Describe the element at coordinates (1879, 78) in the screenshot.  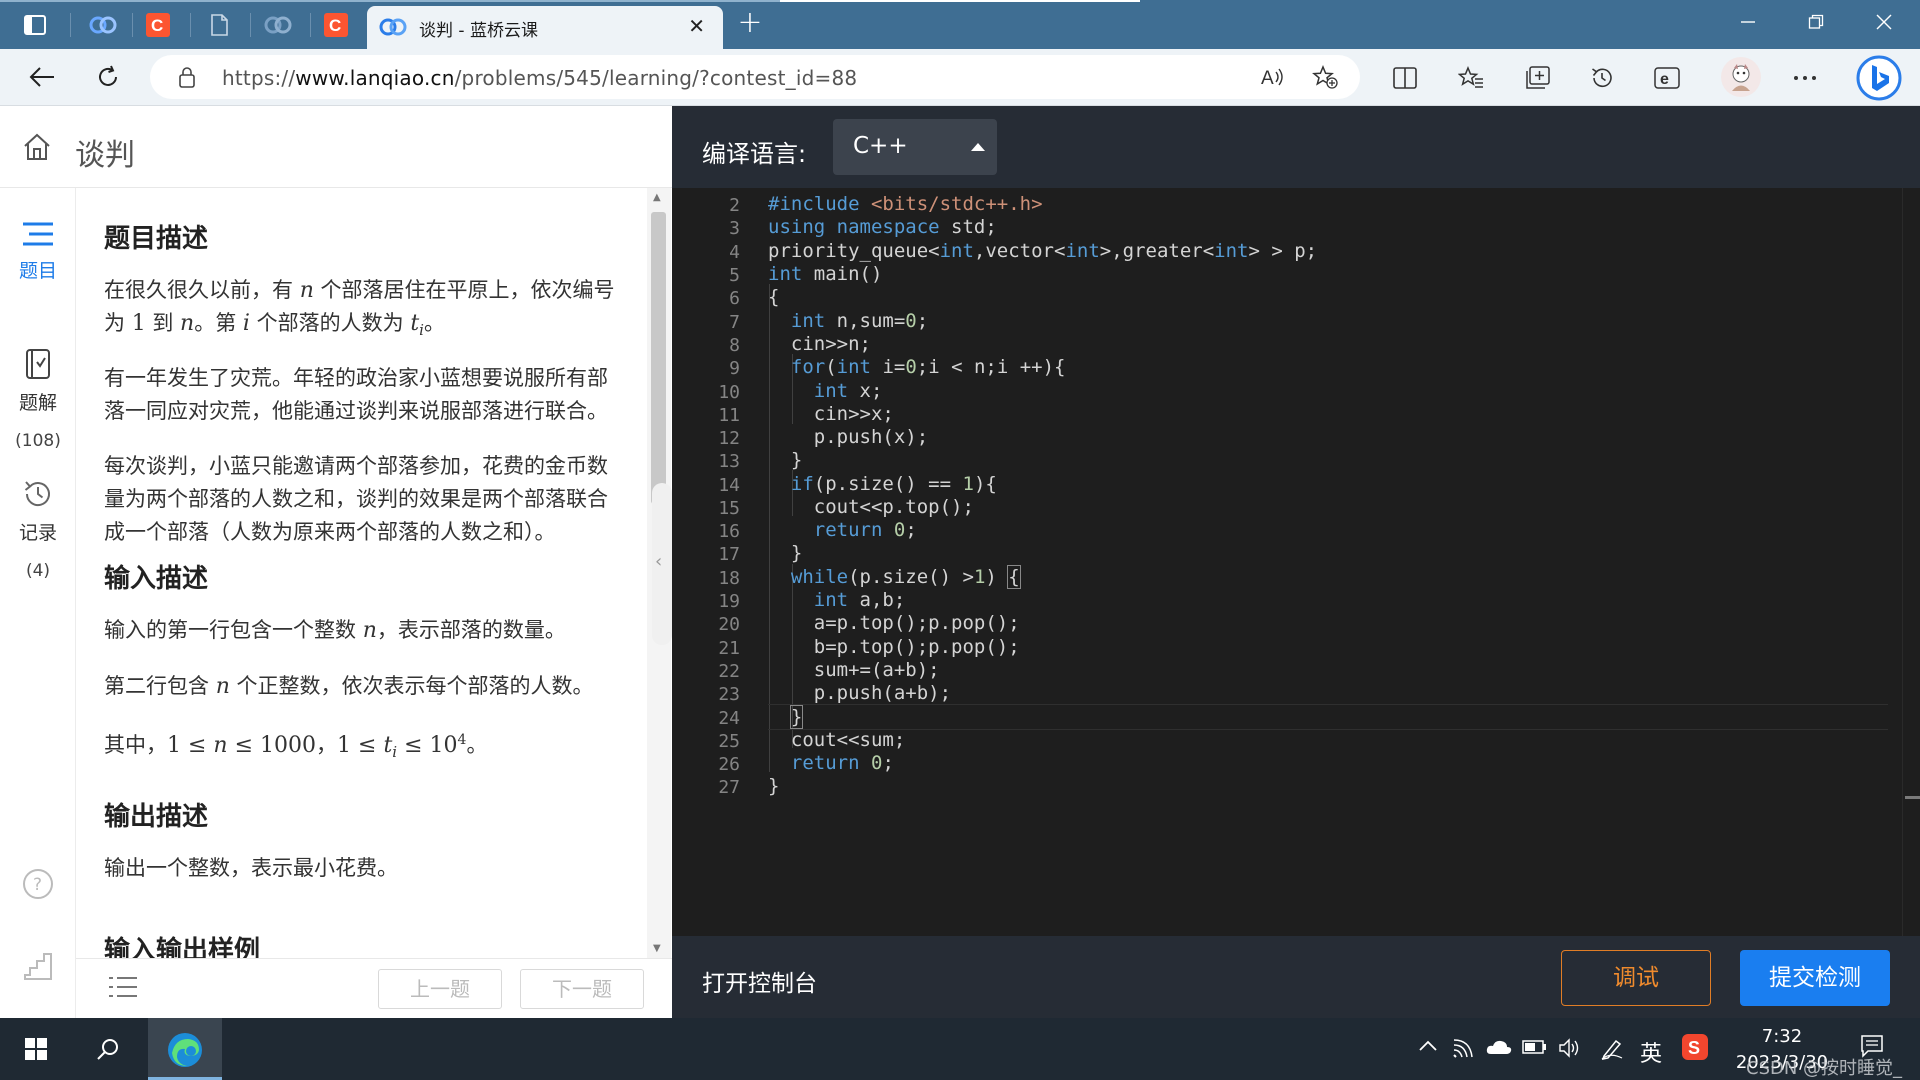
I see `bing-copilot-icon` at that location.